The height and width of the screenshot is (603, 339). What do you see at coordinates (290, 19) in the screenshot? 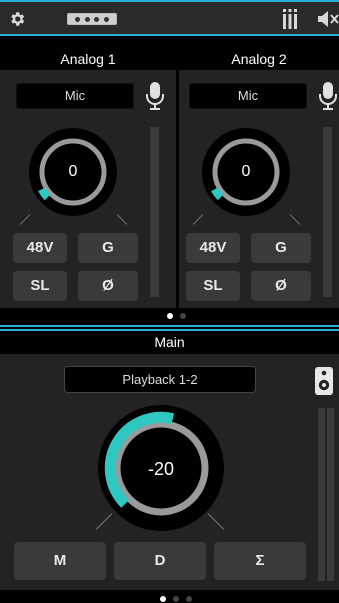
I see `mixer-icon` at bounding box center [290, 19].